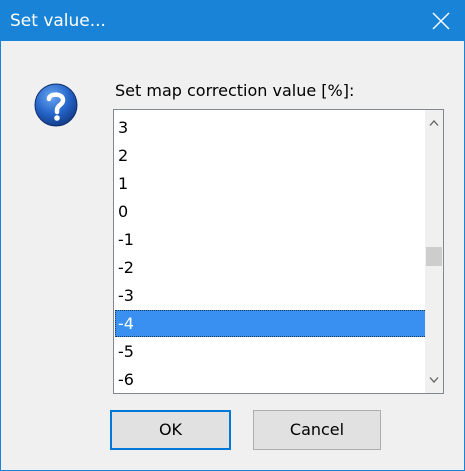 This screenshot has width=465, height=471. What do you see at coordinates (270, 379) in the screenshot?
I see `list-item: -6` at bounding box center [270, 379].